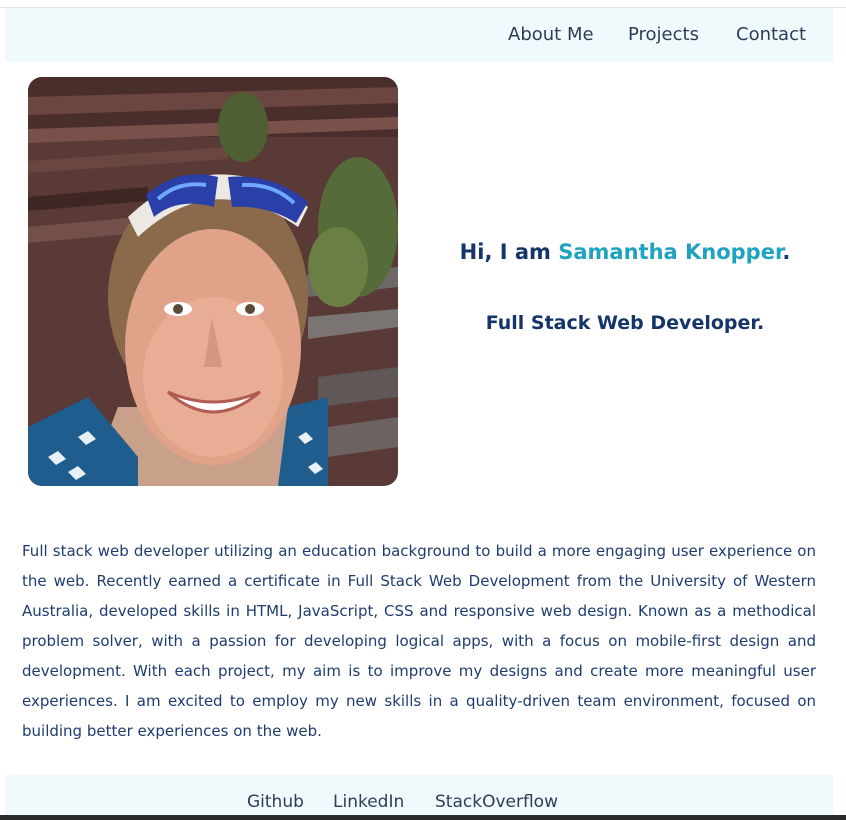 The height and width of the screenshot is (820, 846). Describe the element at coordinates (496, 802) in the screenshot. I see `footer-stackoverflow-link: StackOverflow` at that location.